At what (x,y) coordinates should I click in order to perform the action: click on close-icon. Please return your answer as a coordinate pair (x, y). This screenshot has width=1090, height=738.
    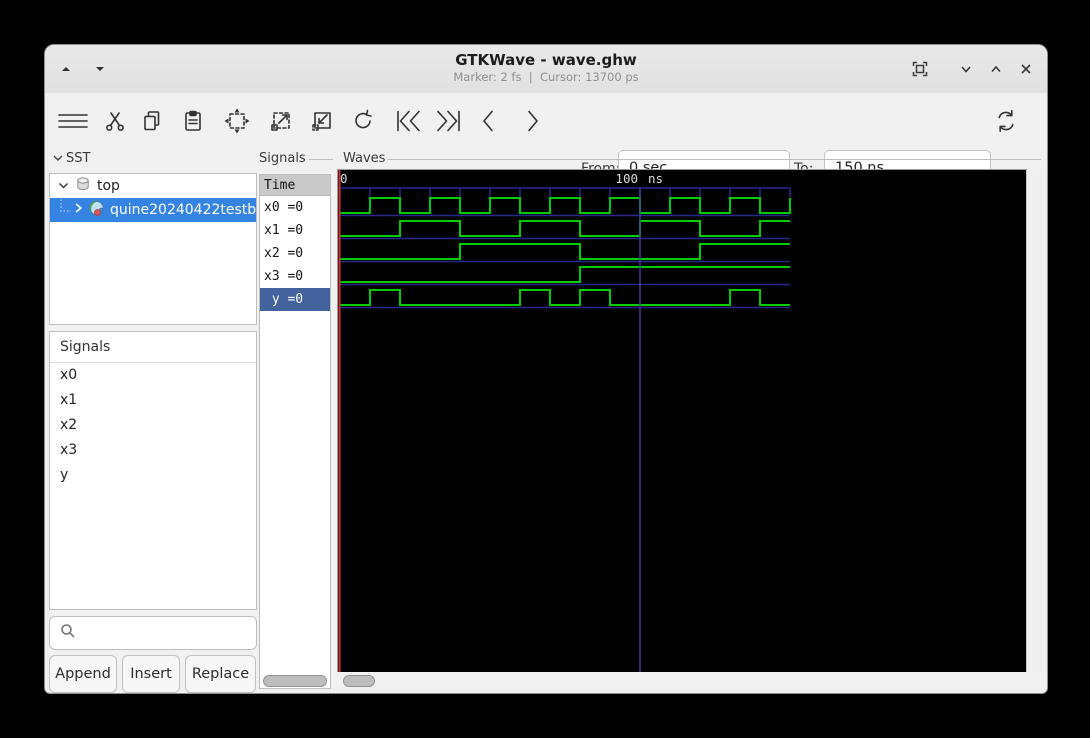
    Looking at the image, I should click on (1026, 69).